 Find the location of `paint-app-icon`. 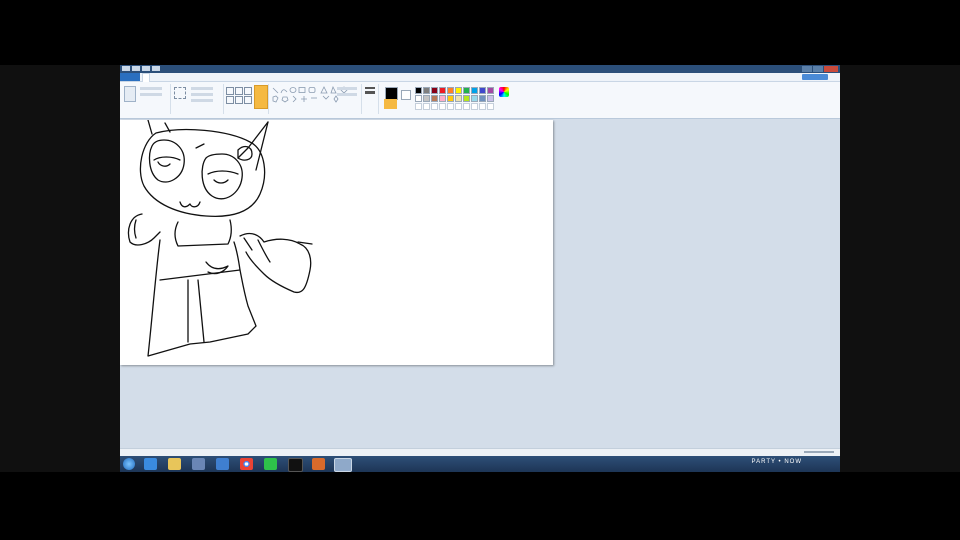

paint-app-icon is located at coordinates (126, 68).